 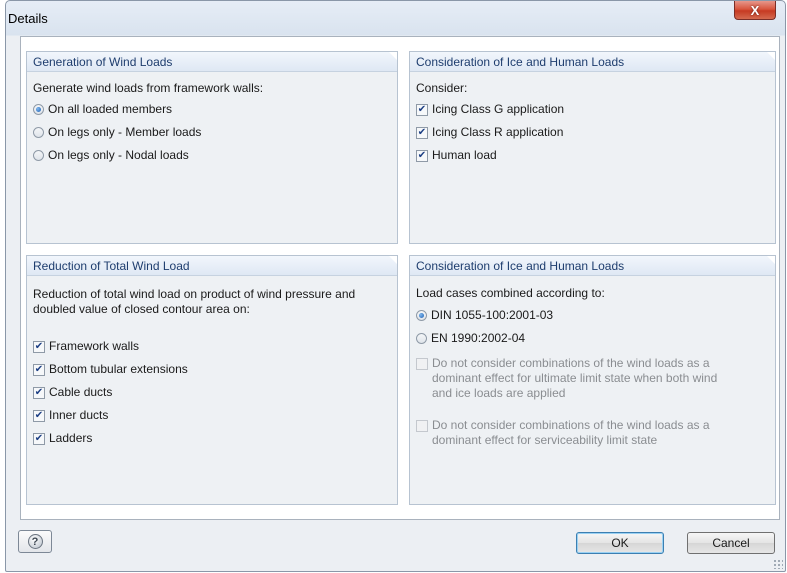 I want to click on radio-din-1055: DIN 1055-100:2001-03, so click(x=592, y=315).